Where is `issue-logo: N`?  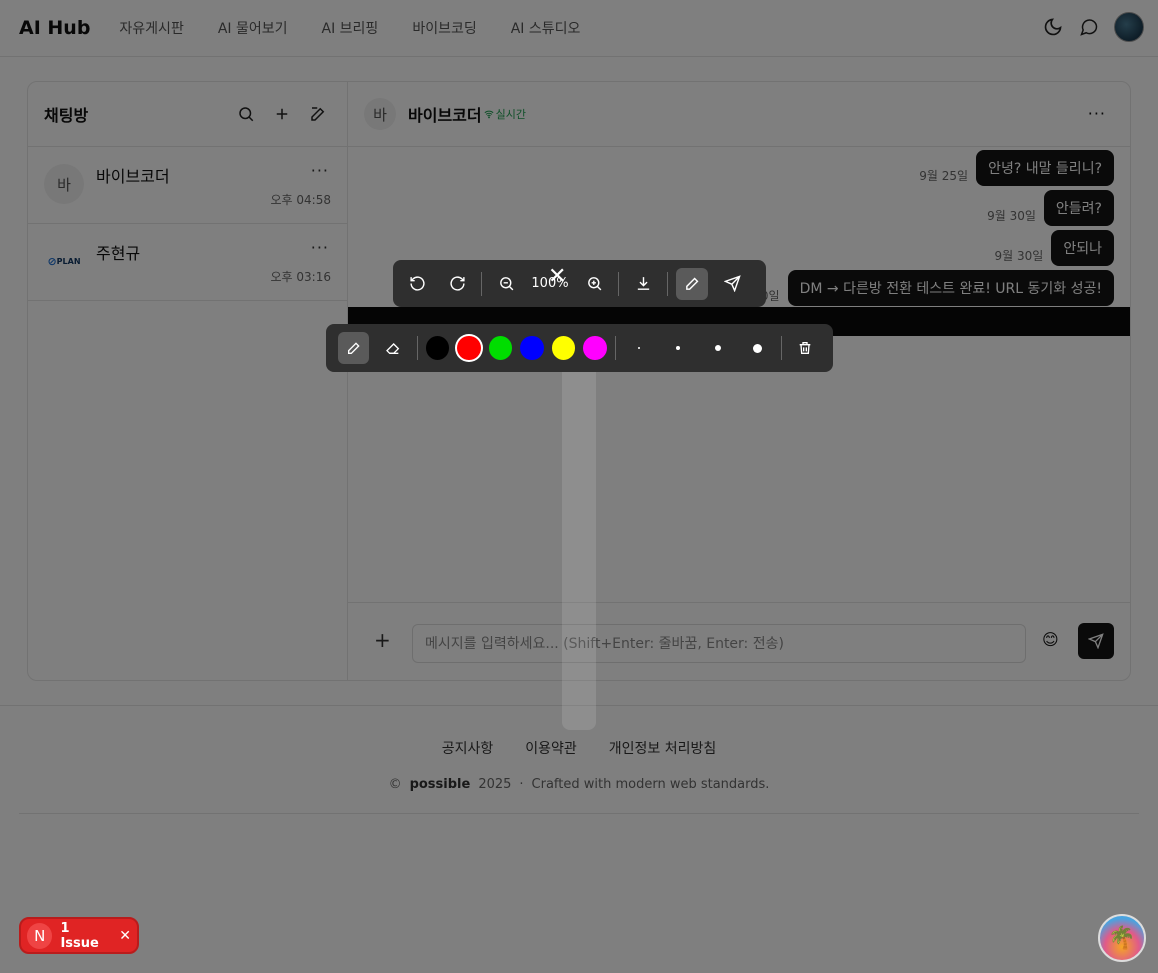
issue-logo: N is located at coordinates (40, 935).